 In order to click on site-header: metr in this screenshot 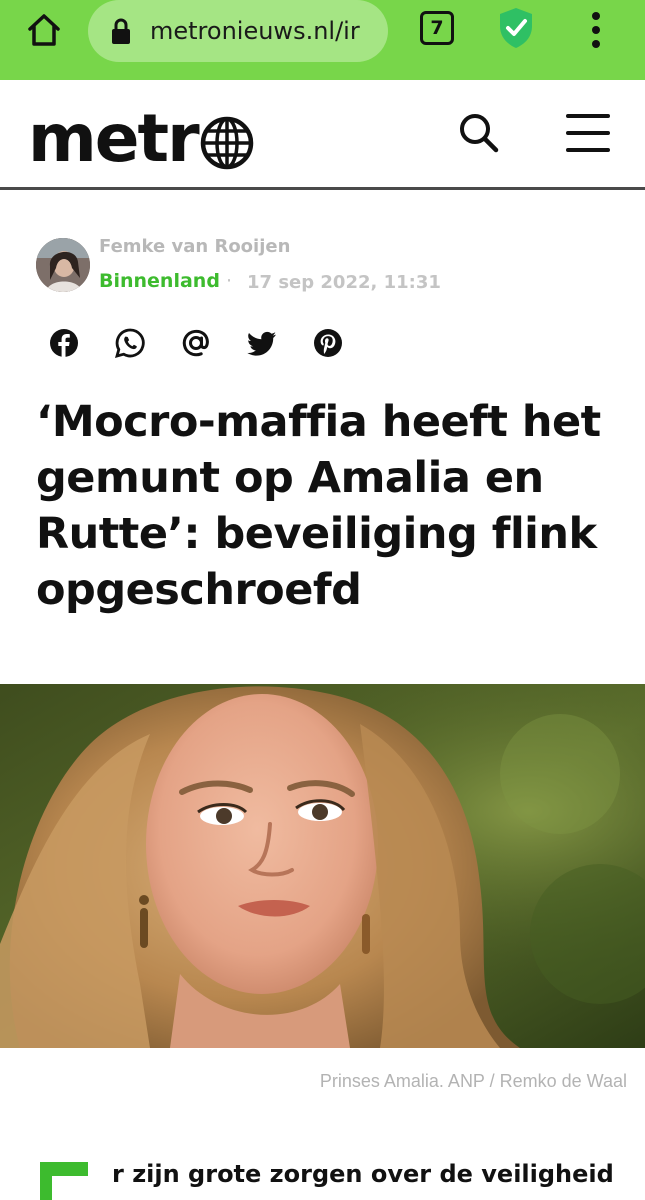, I will do `click(322, 135)`.